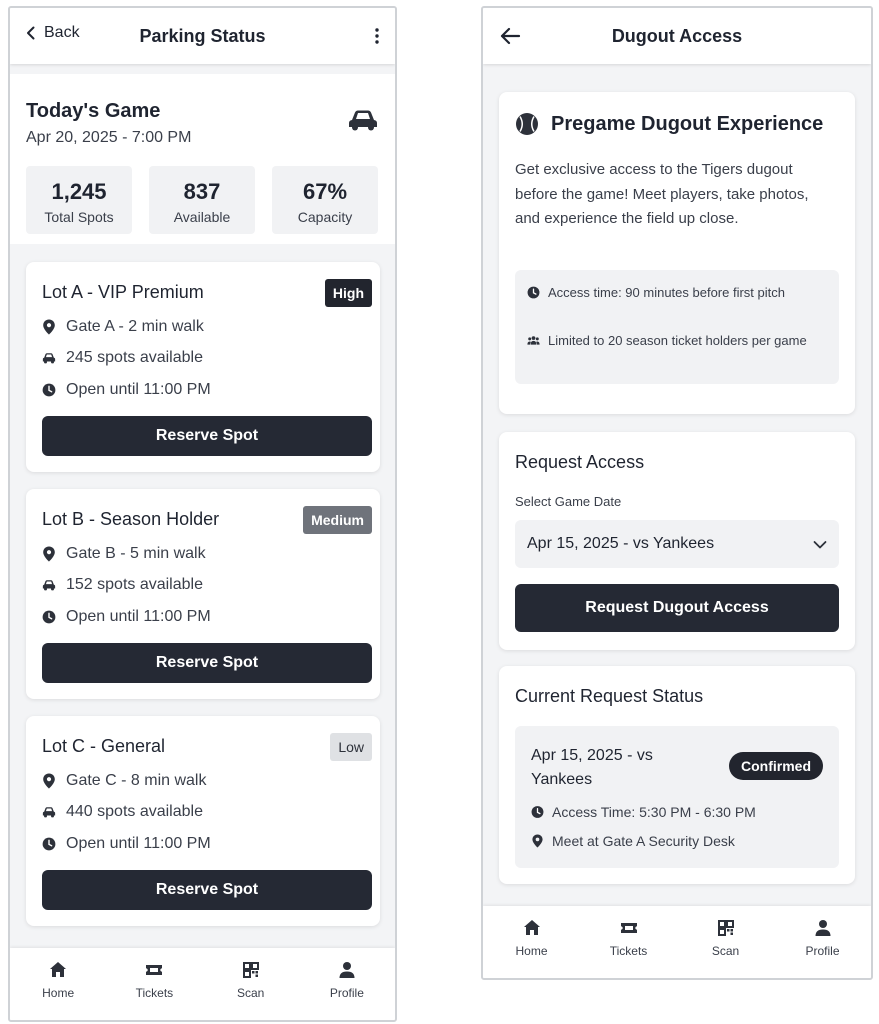 The width and height of the screenshot is (879, 1024). What do you see at coordinates (123, 292) in the screenshot?
I see `lot-name: Lot A - VIP Premium` at bounding box center [123, 292].